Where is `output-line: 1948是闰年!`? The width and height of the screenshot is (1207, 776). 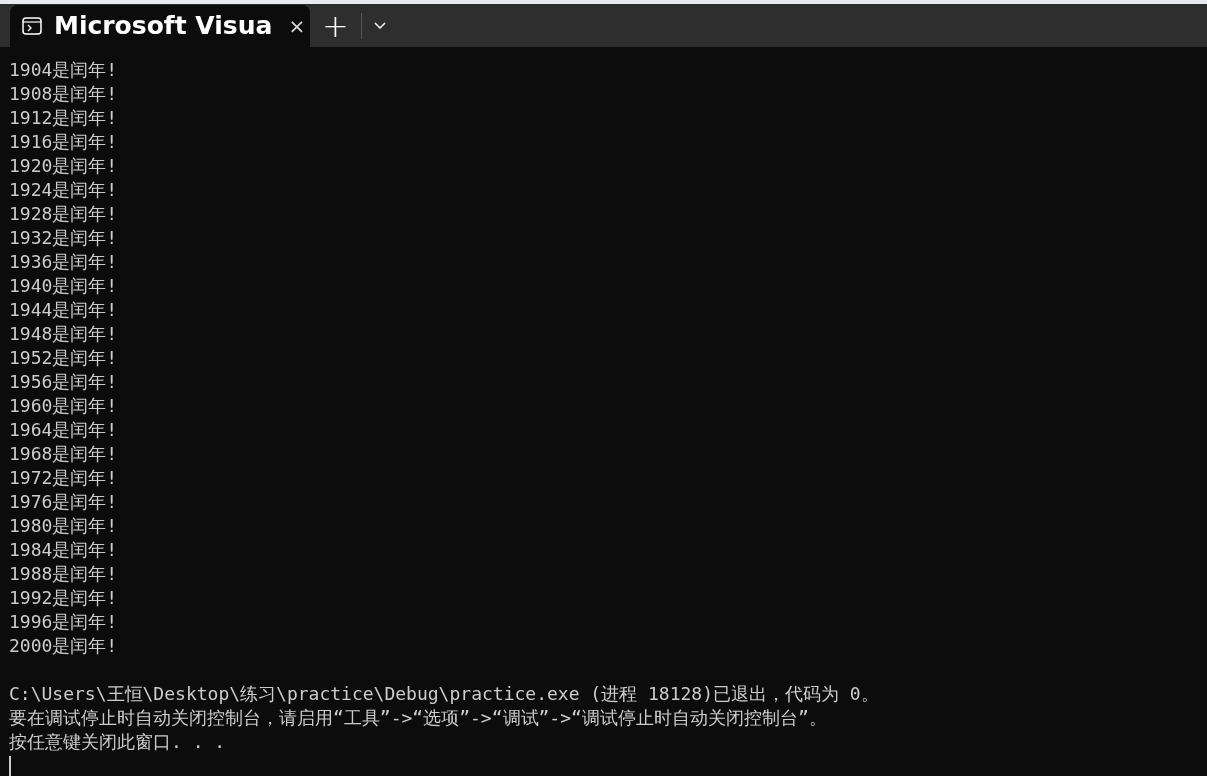 output-line: 1948是闰年! is located at coordinates (63, 334).